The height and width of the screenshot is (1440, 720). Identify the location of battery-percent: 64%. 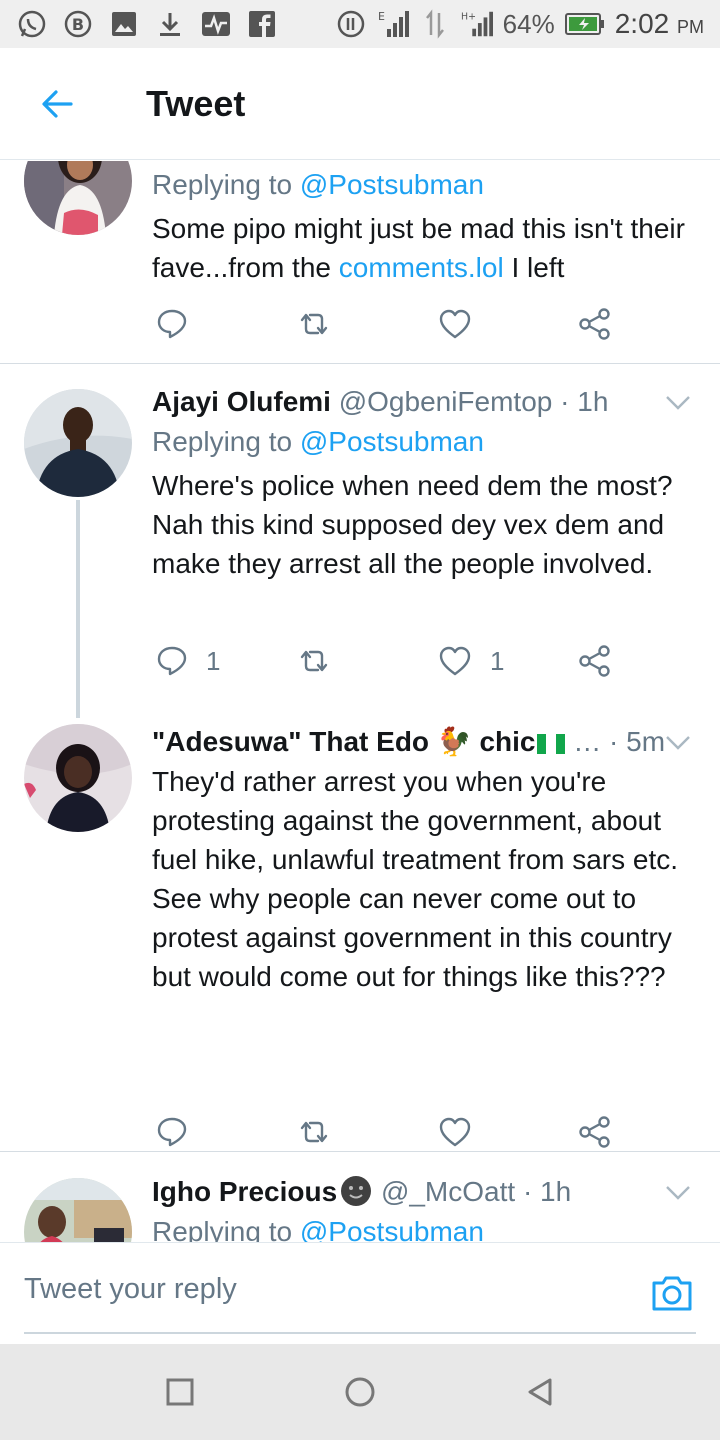
(528, 23).